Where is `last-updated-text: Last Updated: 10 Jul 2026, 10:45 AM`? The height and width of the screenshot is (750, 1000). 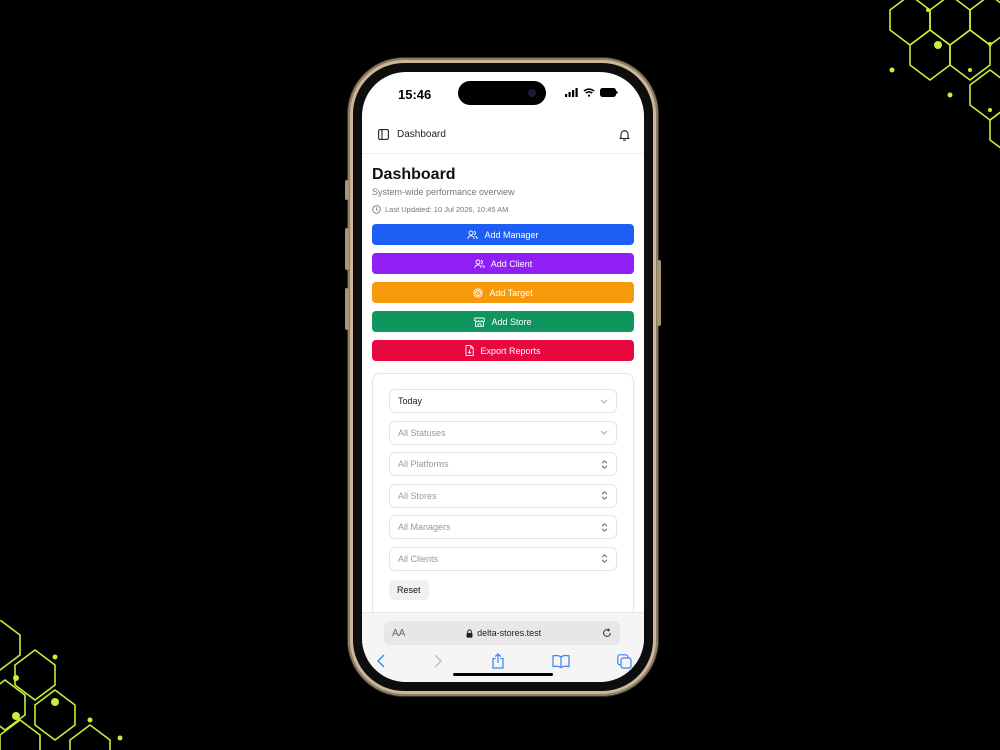
last-updated-text: Last Updated: 10 Jul 2026, 10:45 AM is located at coordinates (447, 209).